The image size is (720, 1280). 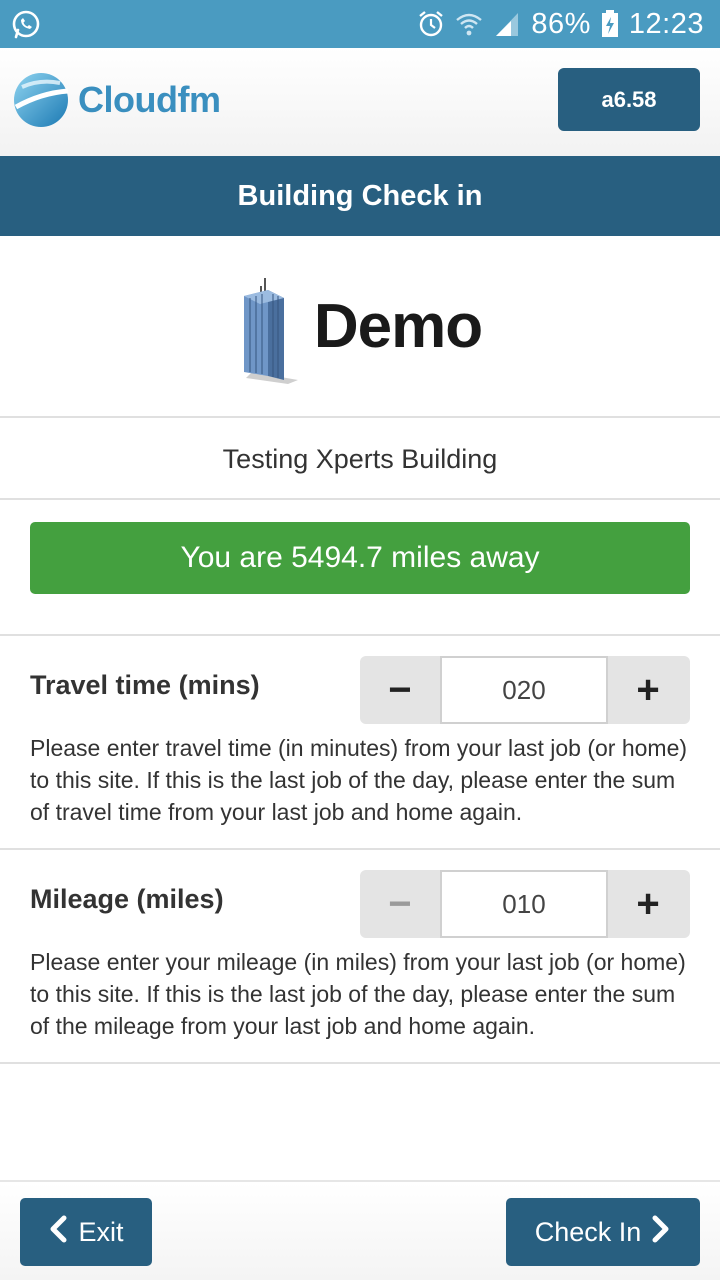 I want to click on wifi-icon, so click(x=469, y=24).